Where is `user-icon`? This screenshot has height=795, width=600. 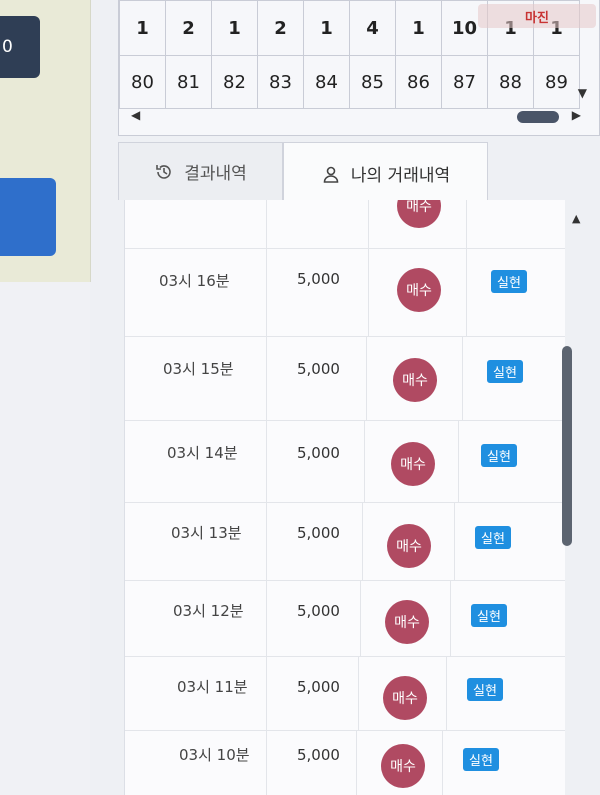 user-icon is located at coordinates (331, 174).